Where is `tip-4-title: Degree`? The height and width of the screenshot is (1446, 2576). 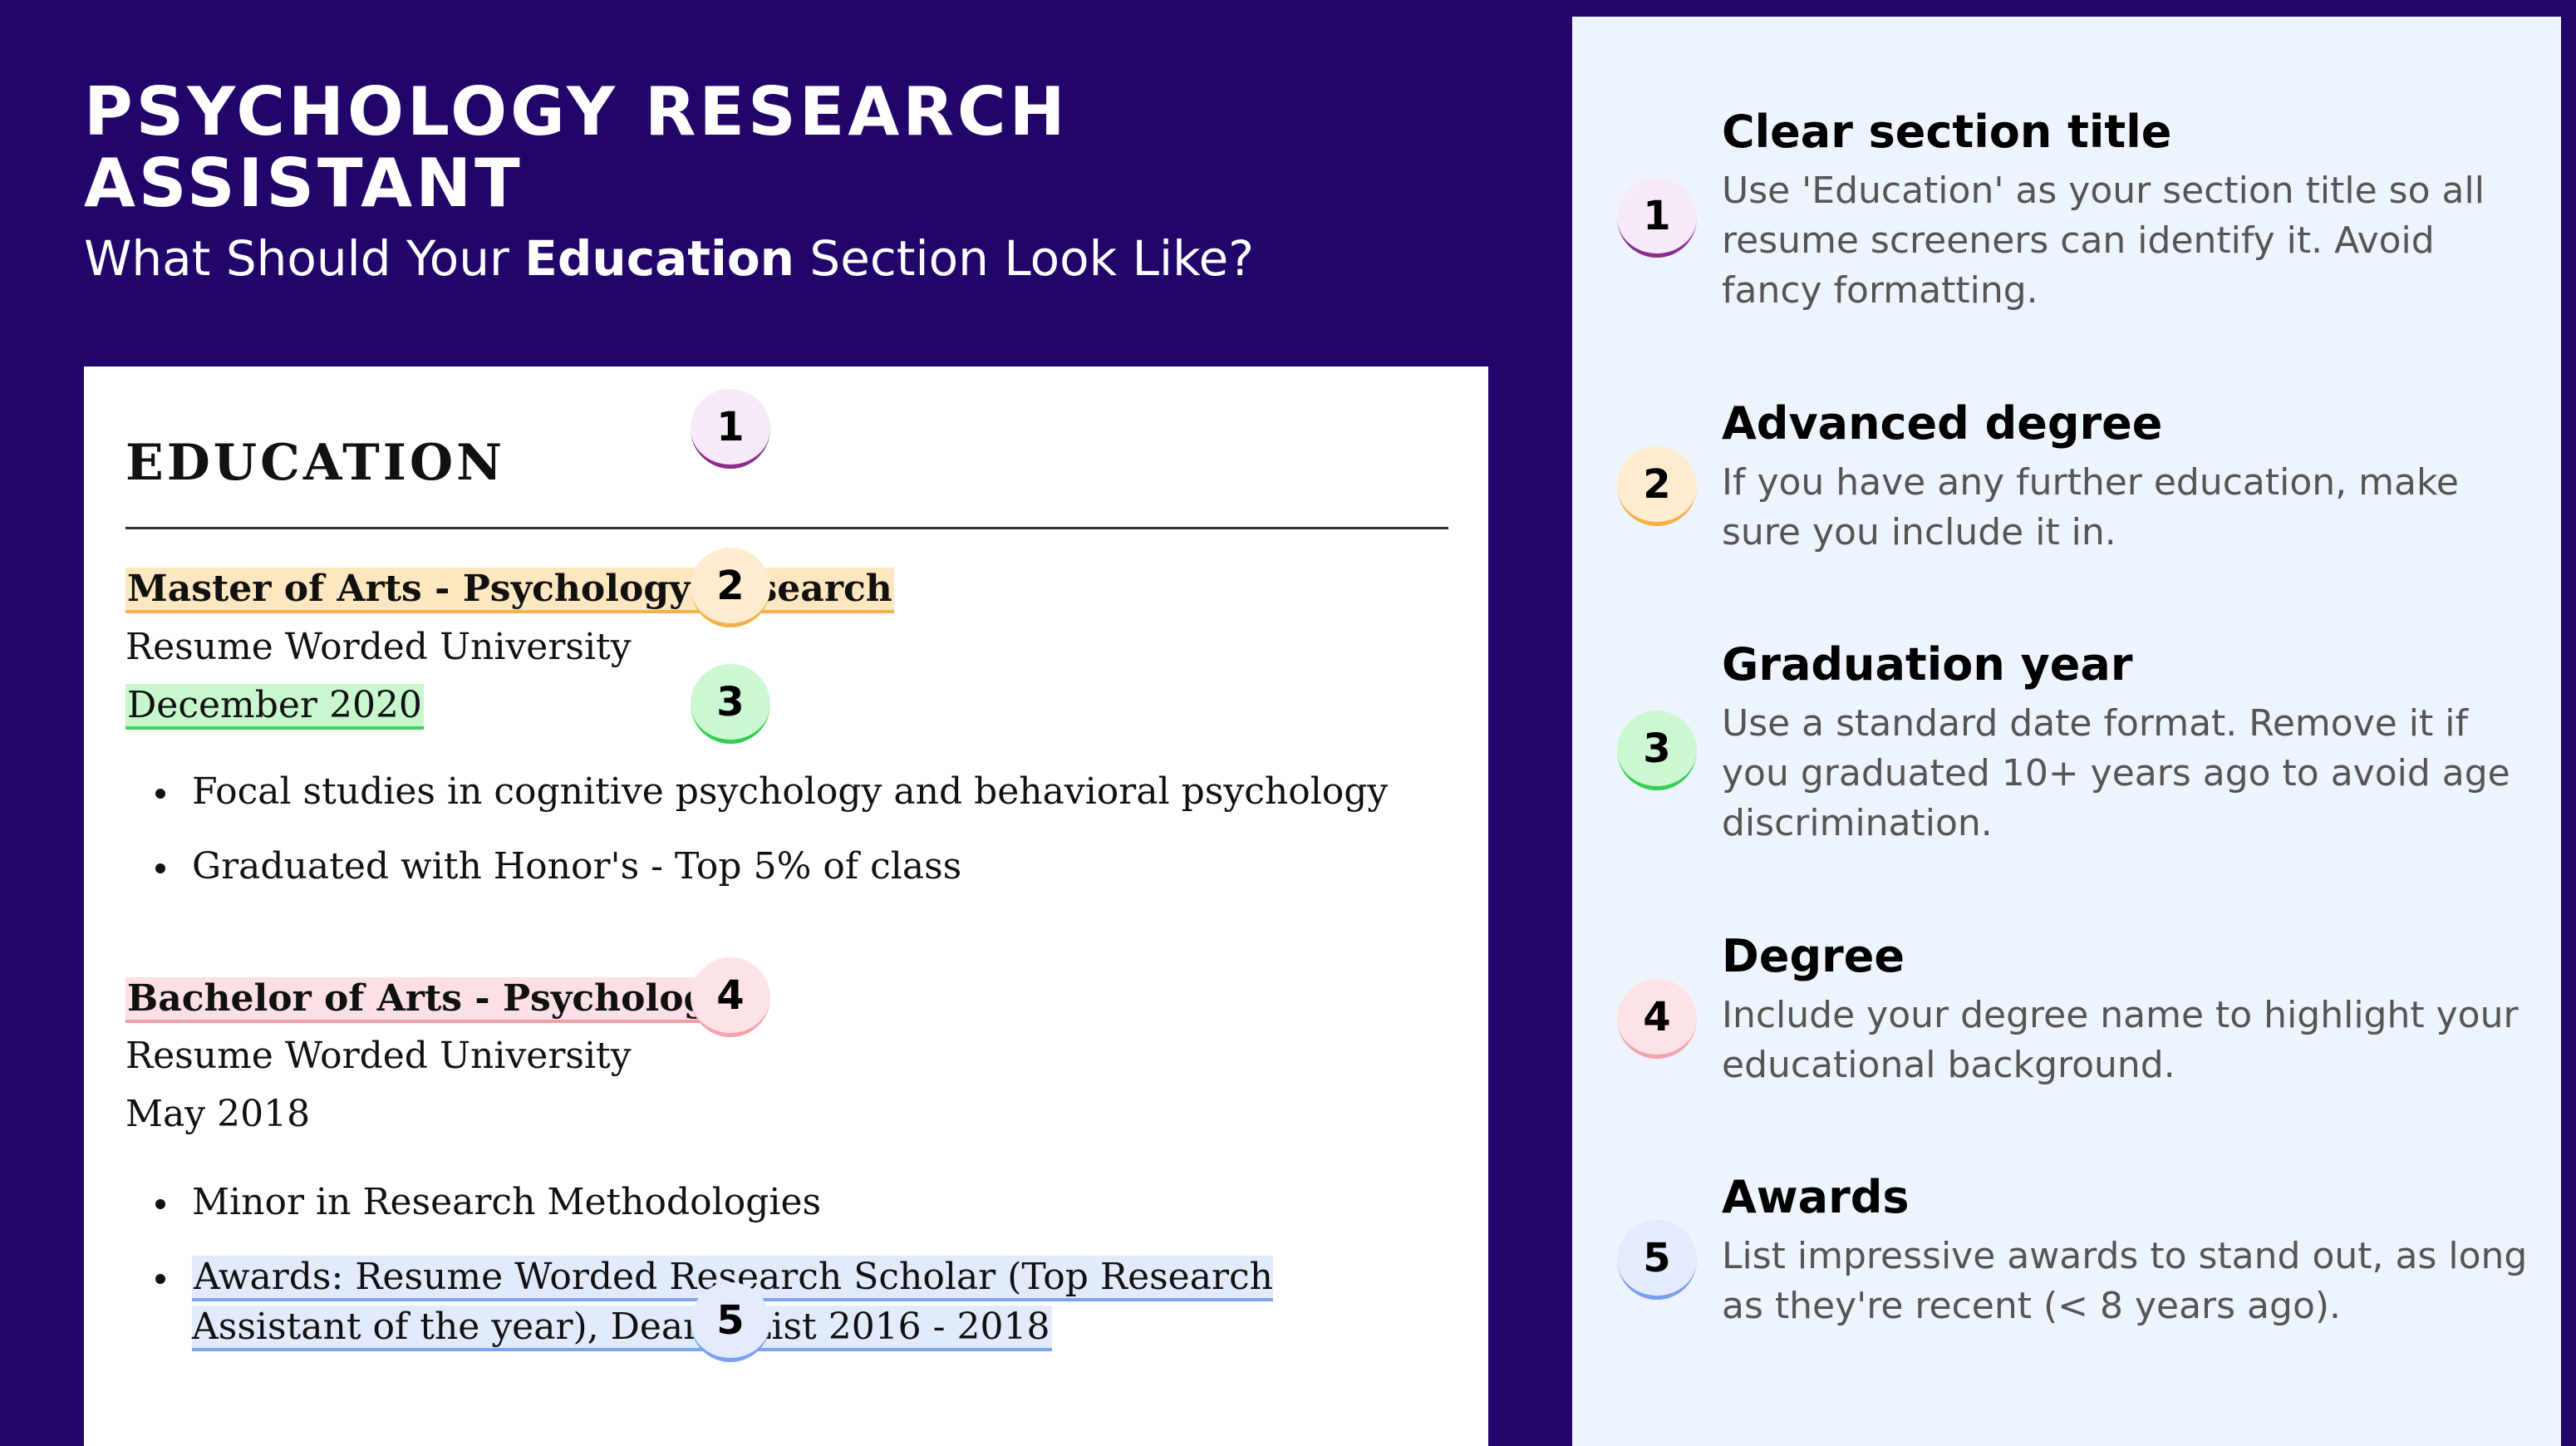
tip-4-title: Degree is located at coordinates (1813, 956).